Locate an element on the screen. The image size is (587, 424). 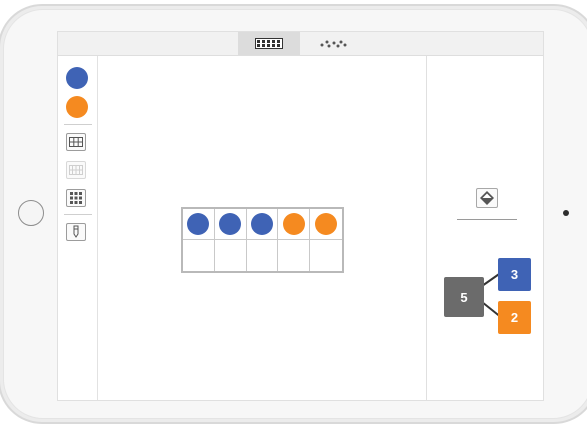
ten-frame-grid-icon is located at coordinates (76, 142).